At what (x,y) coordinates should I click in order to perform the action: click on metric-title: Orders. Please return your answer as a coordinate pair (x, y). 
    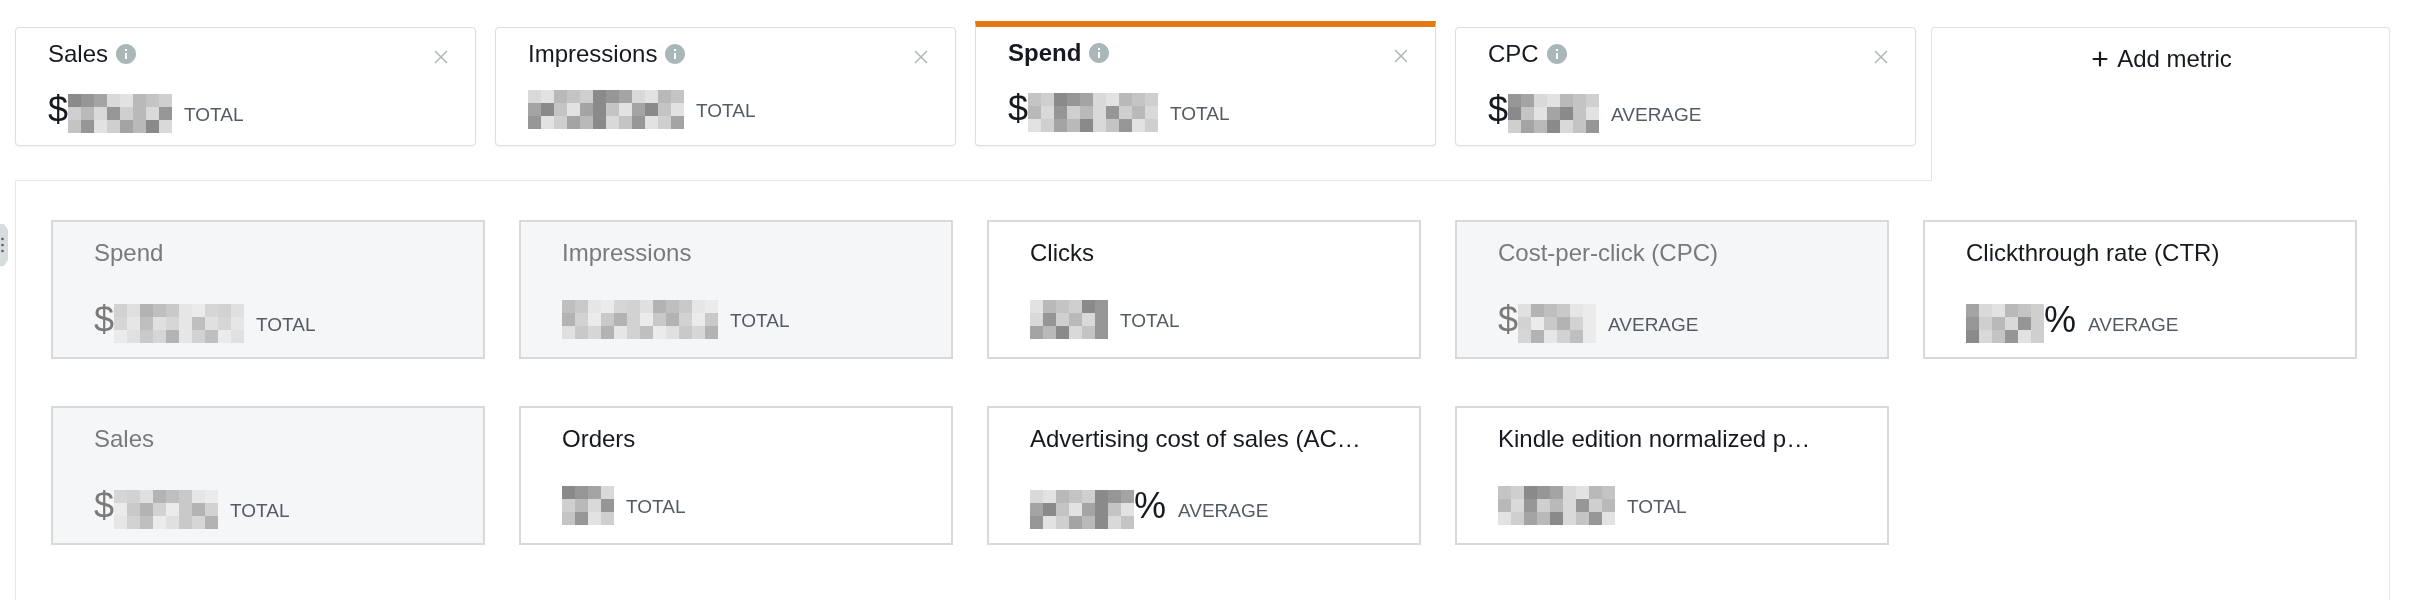
    Looking at the image, I should click on (599, 439).